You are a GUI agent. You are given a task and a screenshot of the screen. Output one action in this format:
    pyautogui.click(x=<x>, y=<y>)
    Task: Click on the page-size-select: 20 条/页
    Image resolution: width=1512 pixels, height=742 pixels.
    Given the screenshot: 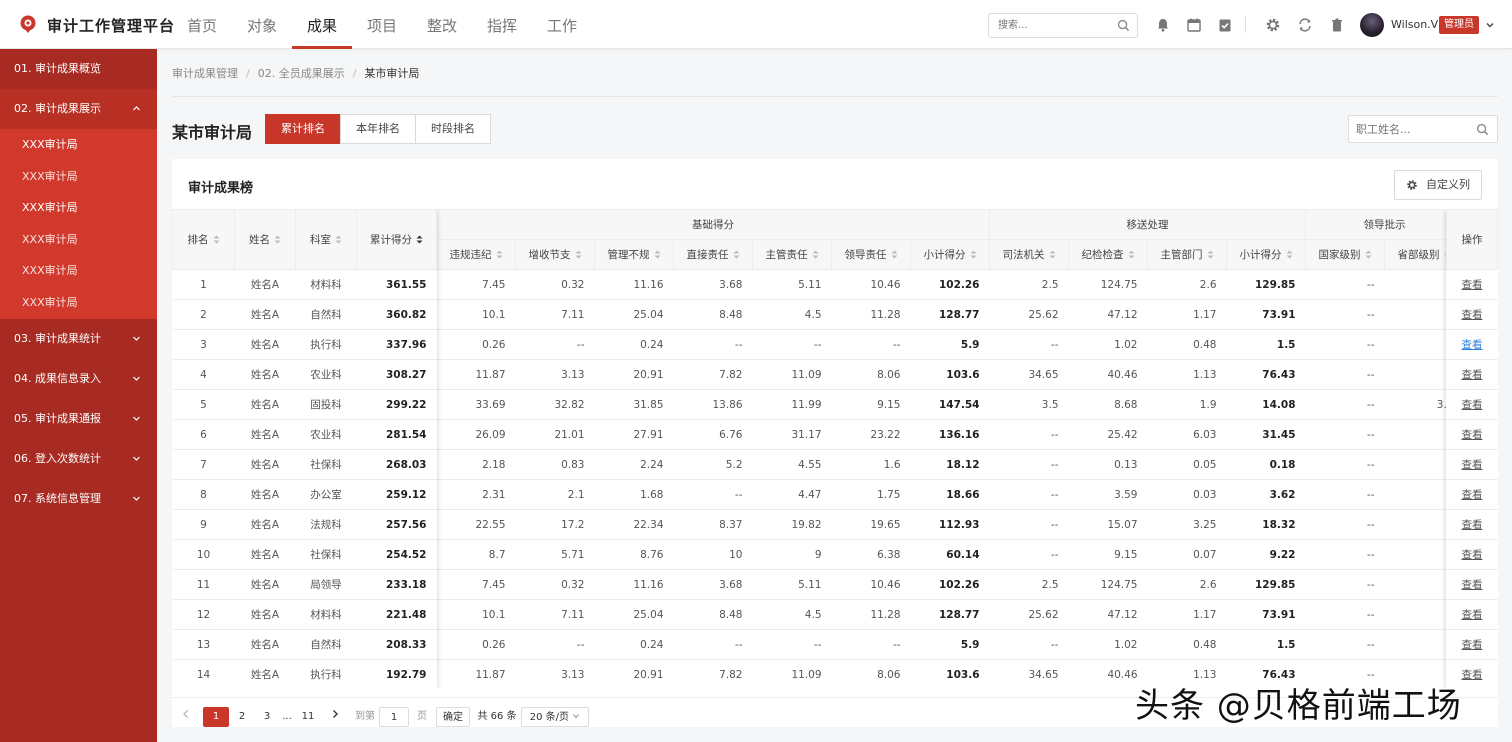 What is the action you would take?
    pyautogui.click(x=555, y=717)
    